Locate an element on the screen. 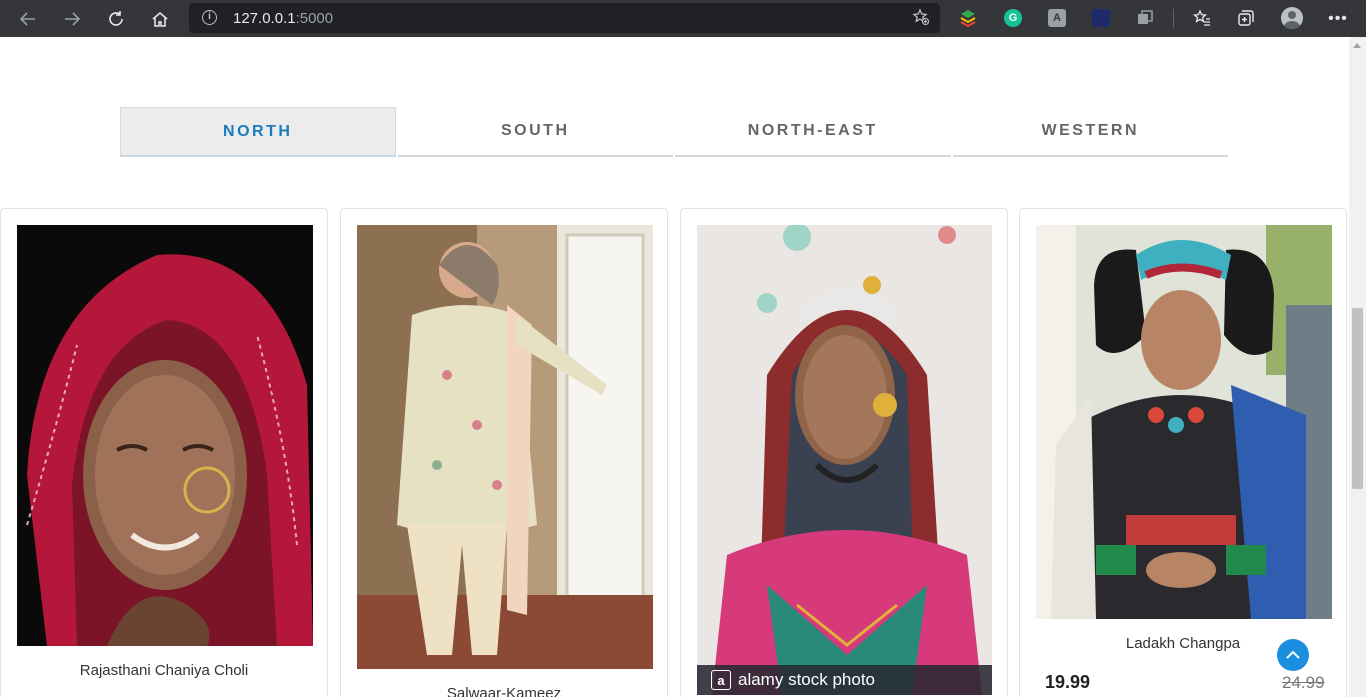 The width and height of the screenshot is (1366, 697). scrollbar-thumb is located at coordinates (1357, 398).